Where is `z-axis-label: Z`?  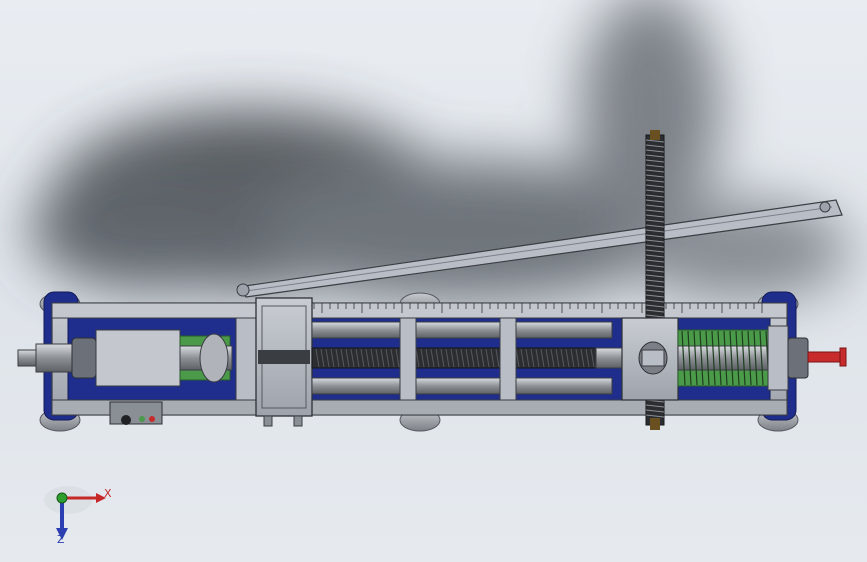
z-axis-label: Z is located at coordinates (61, 539).